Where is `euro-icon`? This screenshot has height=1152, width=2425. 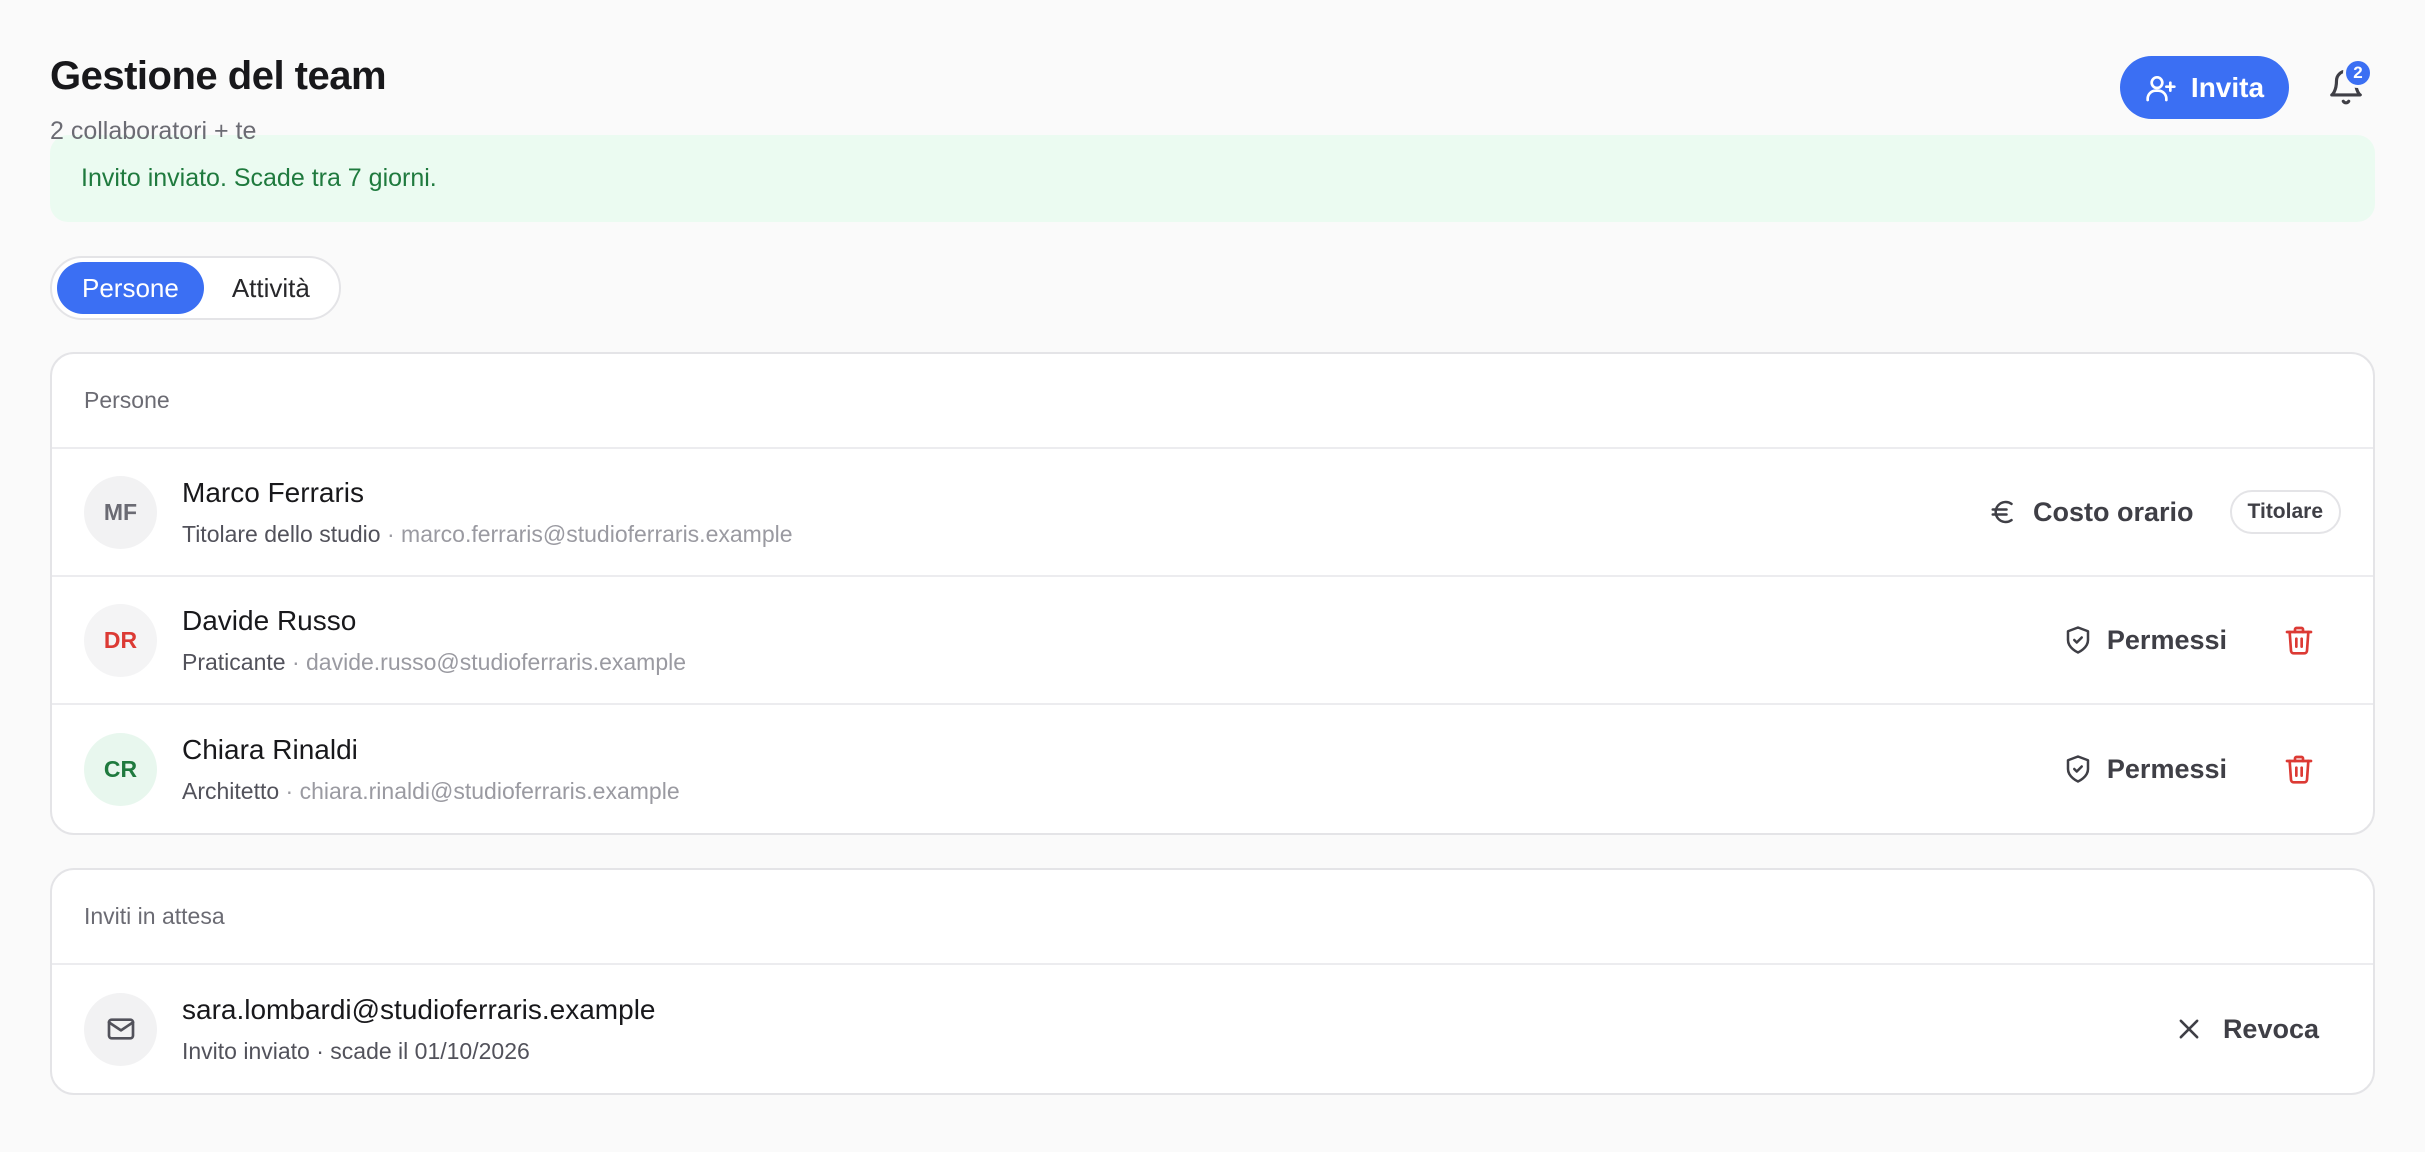 euro-icon is located at coordinates (2002, 512).